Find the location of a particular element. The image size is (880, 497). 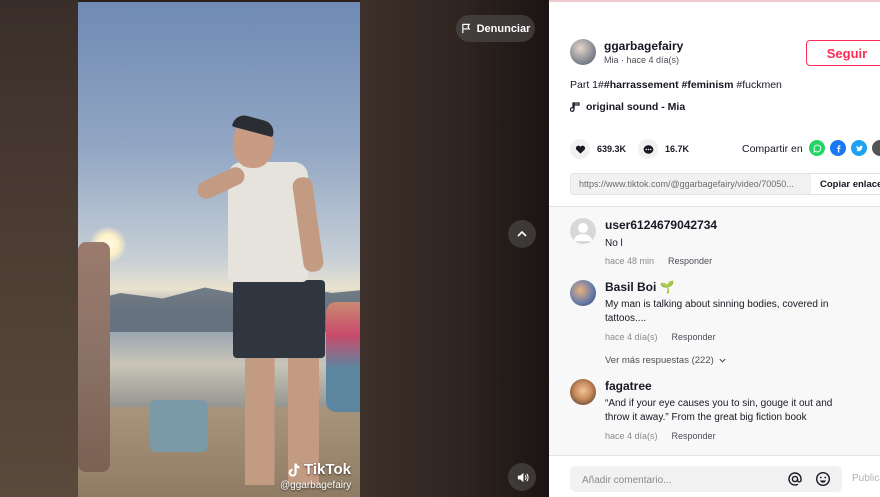

post-button: Publicar is located at coordinates (866, 478).